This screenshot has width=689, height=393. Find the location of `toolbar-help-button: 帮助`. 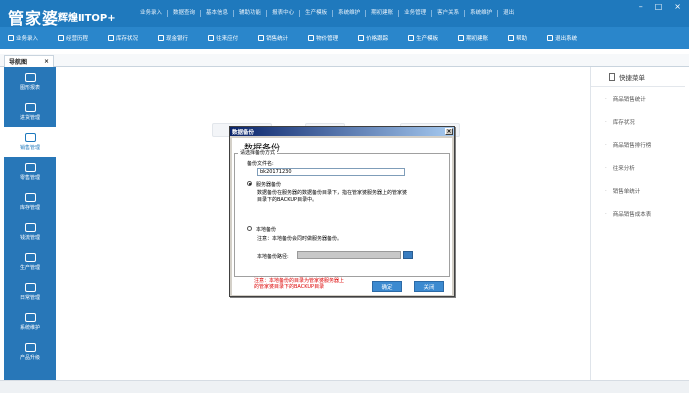

toolbar-help-button: 帮助 is located at coordinates (517, 38).